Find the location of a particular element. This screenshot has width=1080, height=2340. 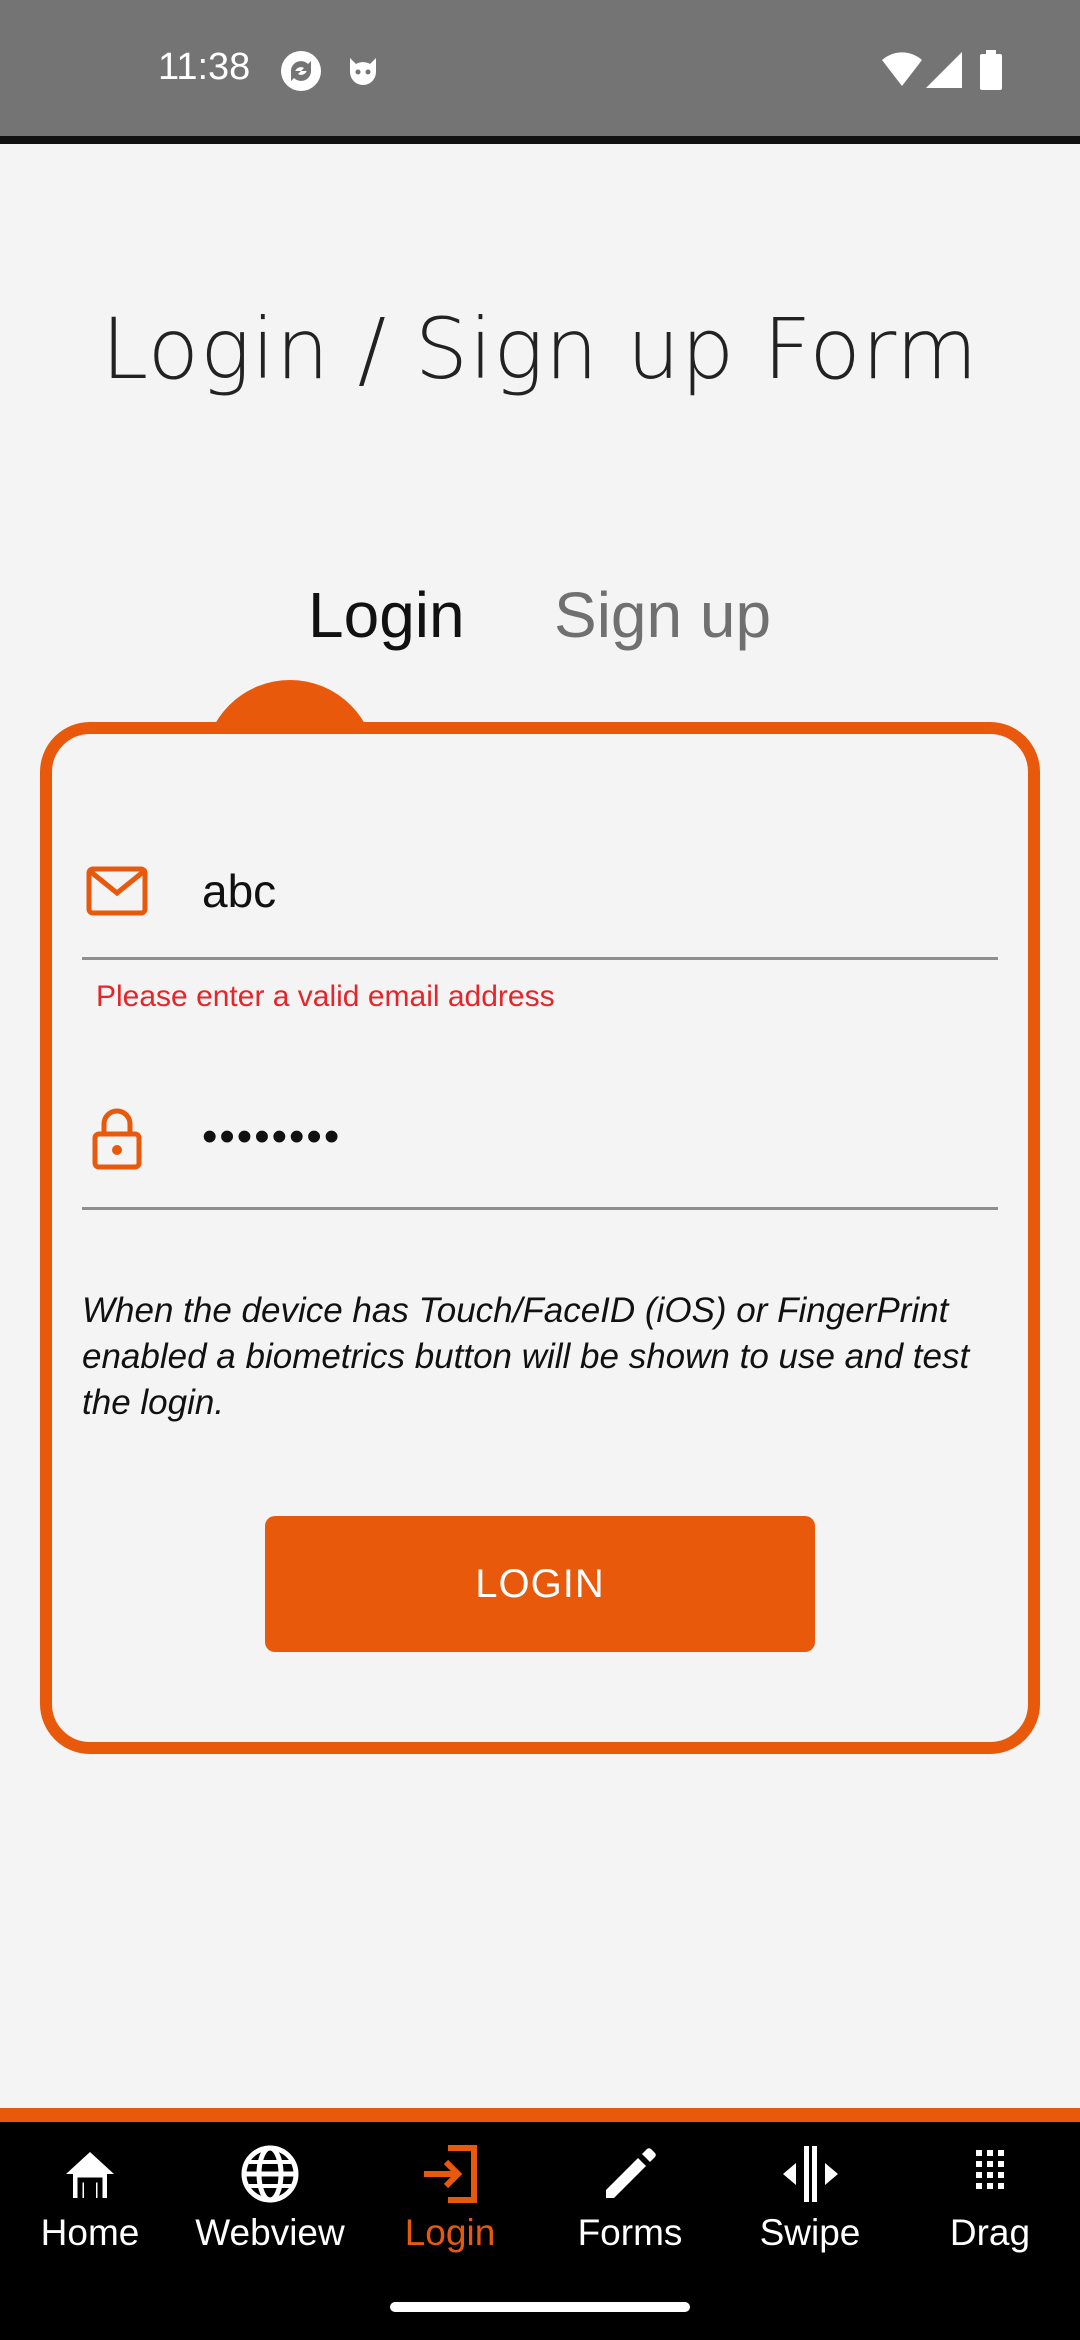

status-bar: 11:38 is located at coordinates (540, 68).